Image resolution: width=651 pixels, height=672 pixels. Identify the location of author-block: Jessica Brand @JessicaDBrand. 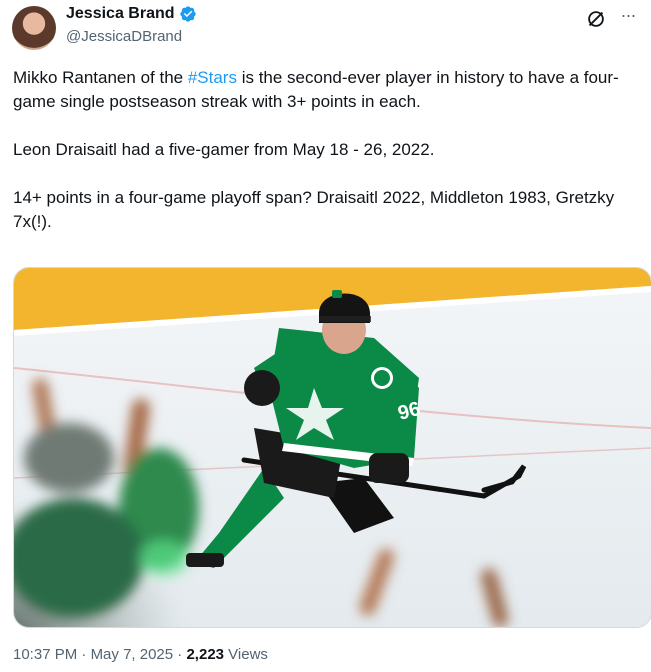
(131, 25).